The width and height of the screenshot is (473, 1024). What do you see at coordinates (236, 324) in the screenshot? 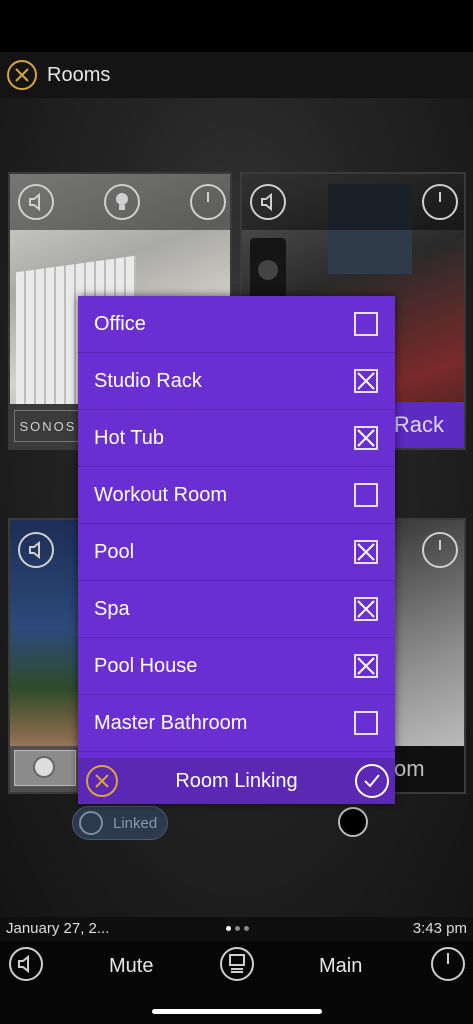
I see `room-row-office: Office` at bounding box center [236, 324].